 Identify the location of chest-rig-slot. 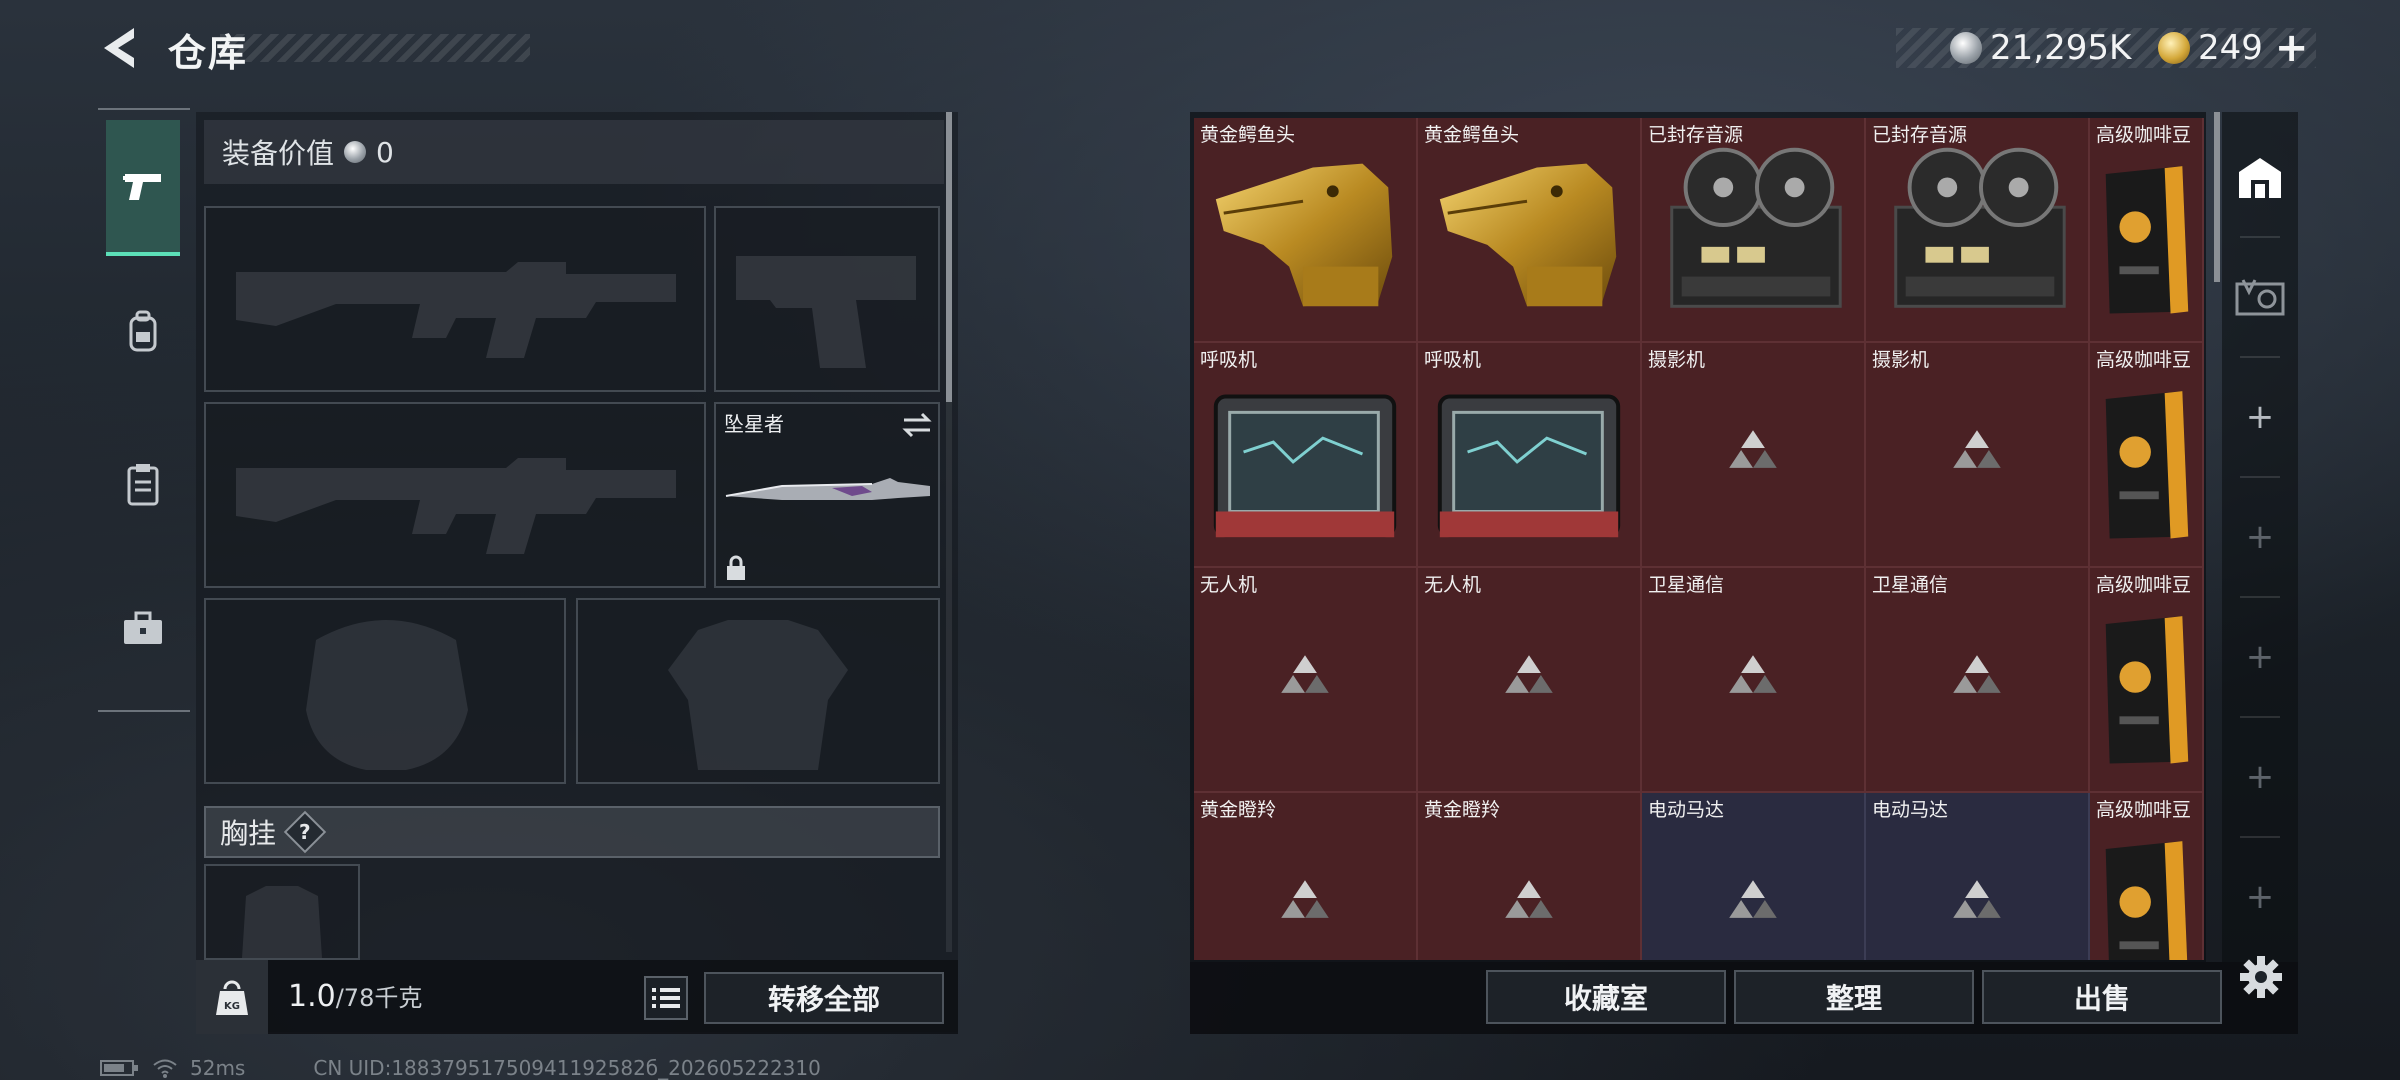
(282, 912).